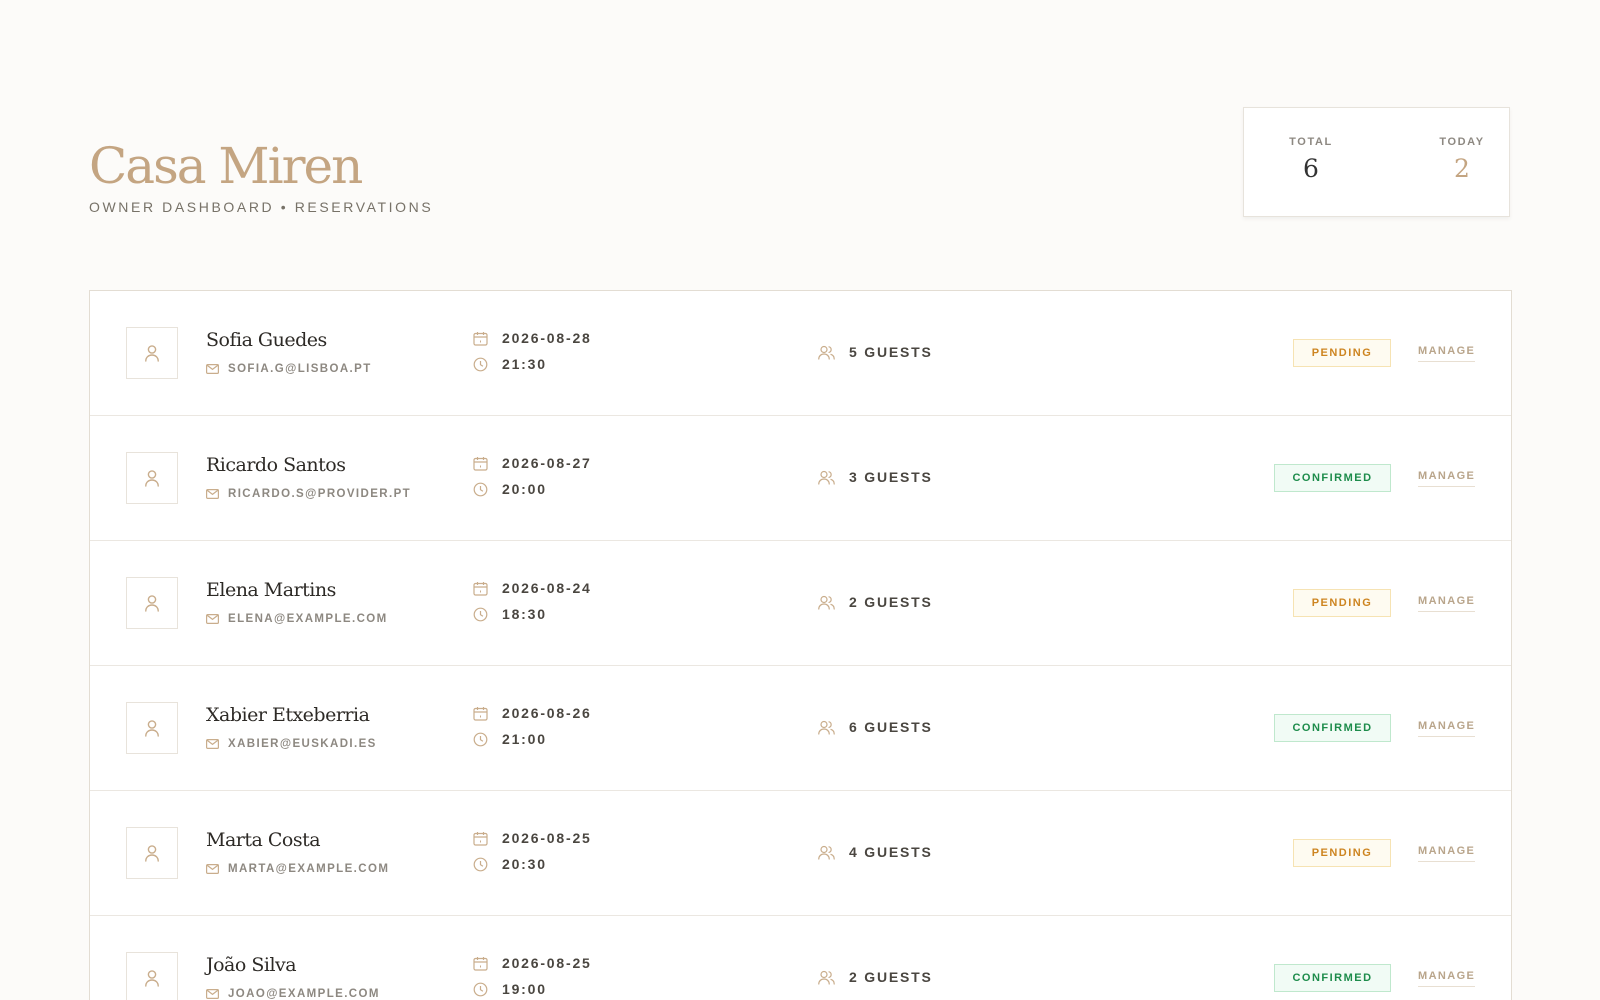 The image size is (1600, 1000). I want to click on guest-count-text: 4 GUESTS, so click(891, 852).